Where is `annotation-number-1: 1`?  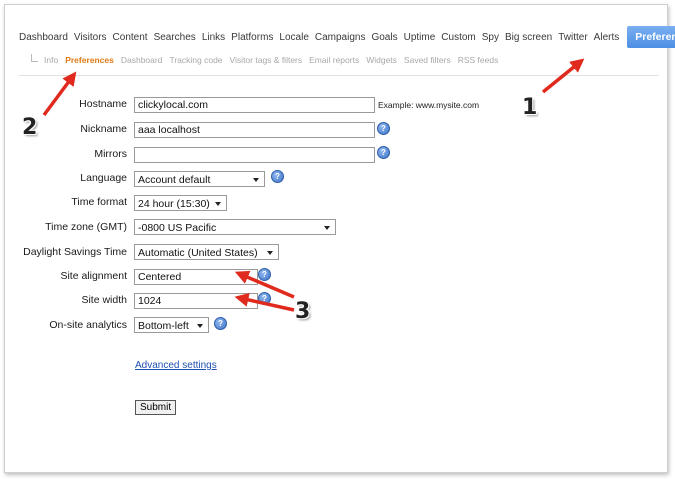 annotation-number-1: 1 is located at coordinates (530, 107).